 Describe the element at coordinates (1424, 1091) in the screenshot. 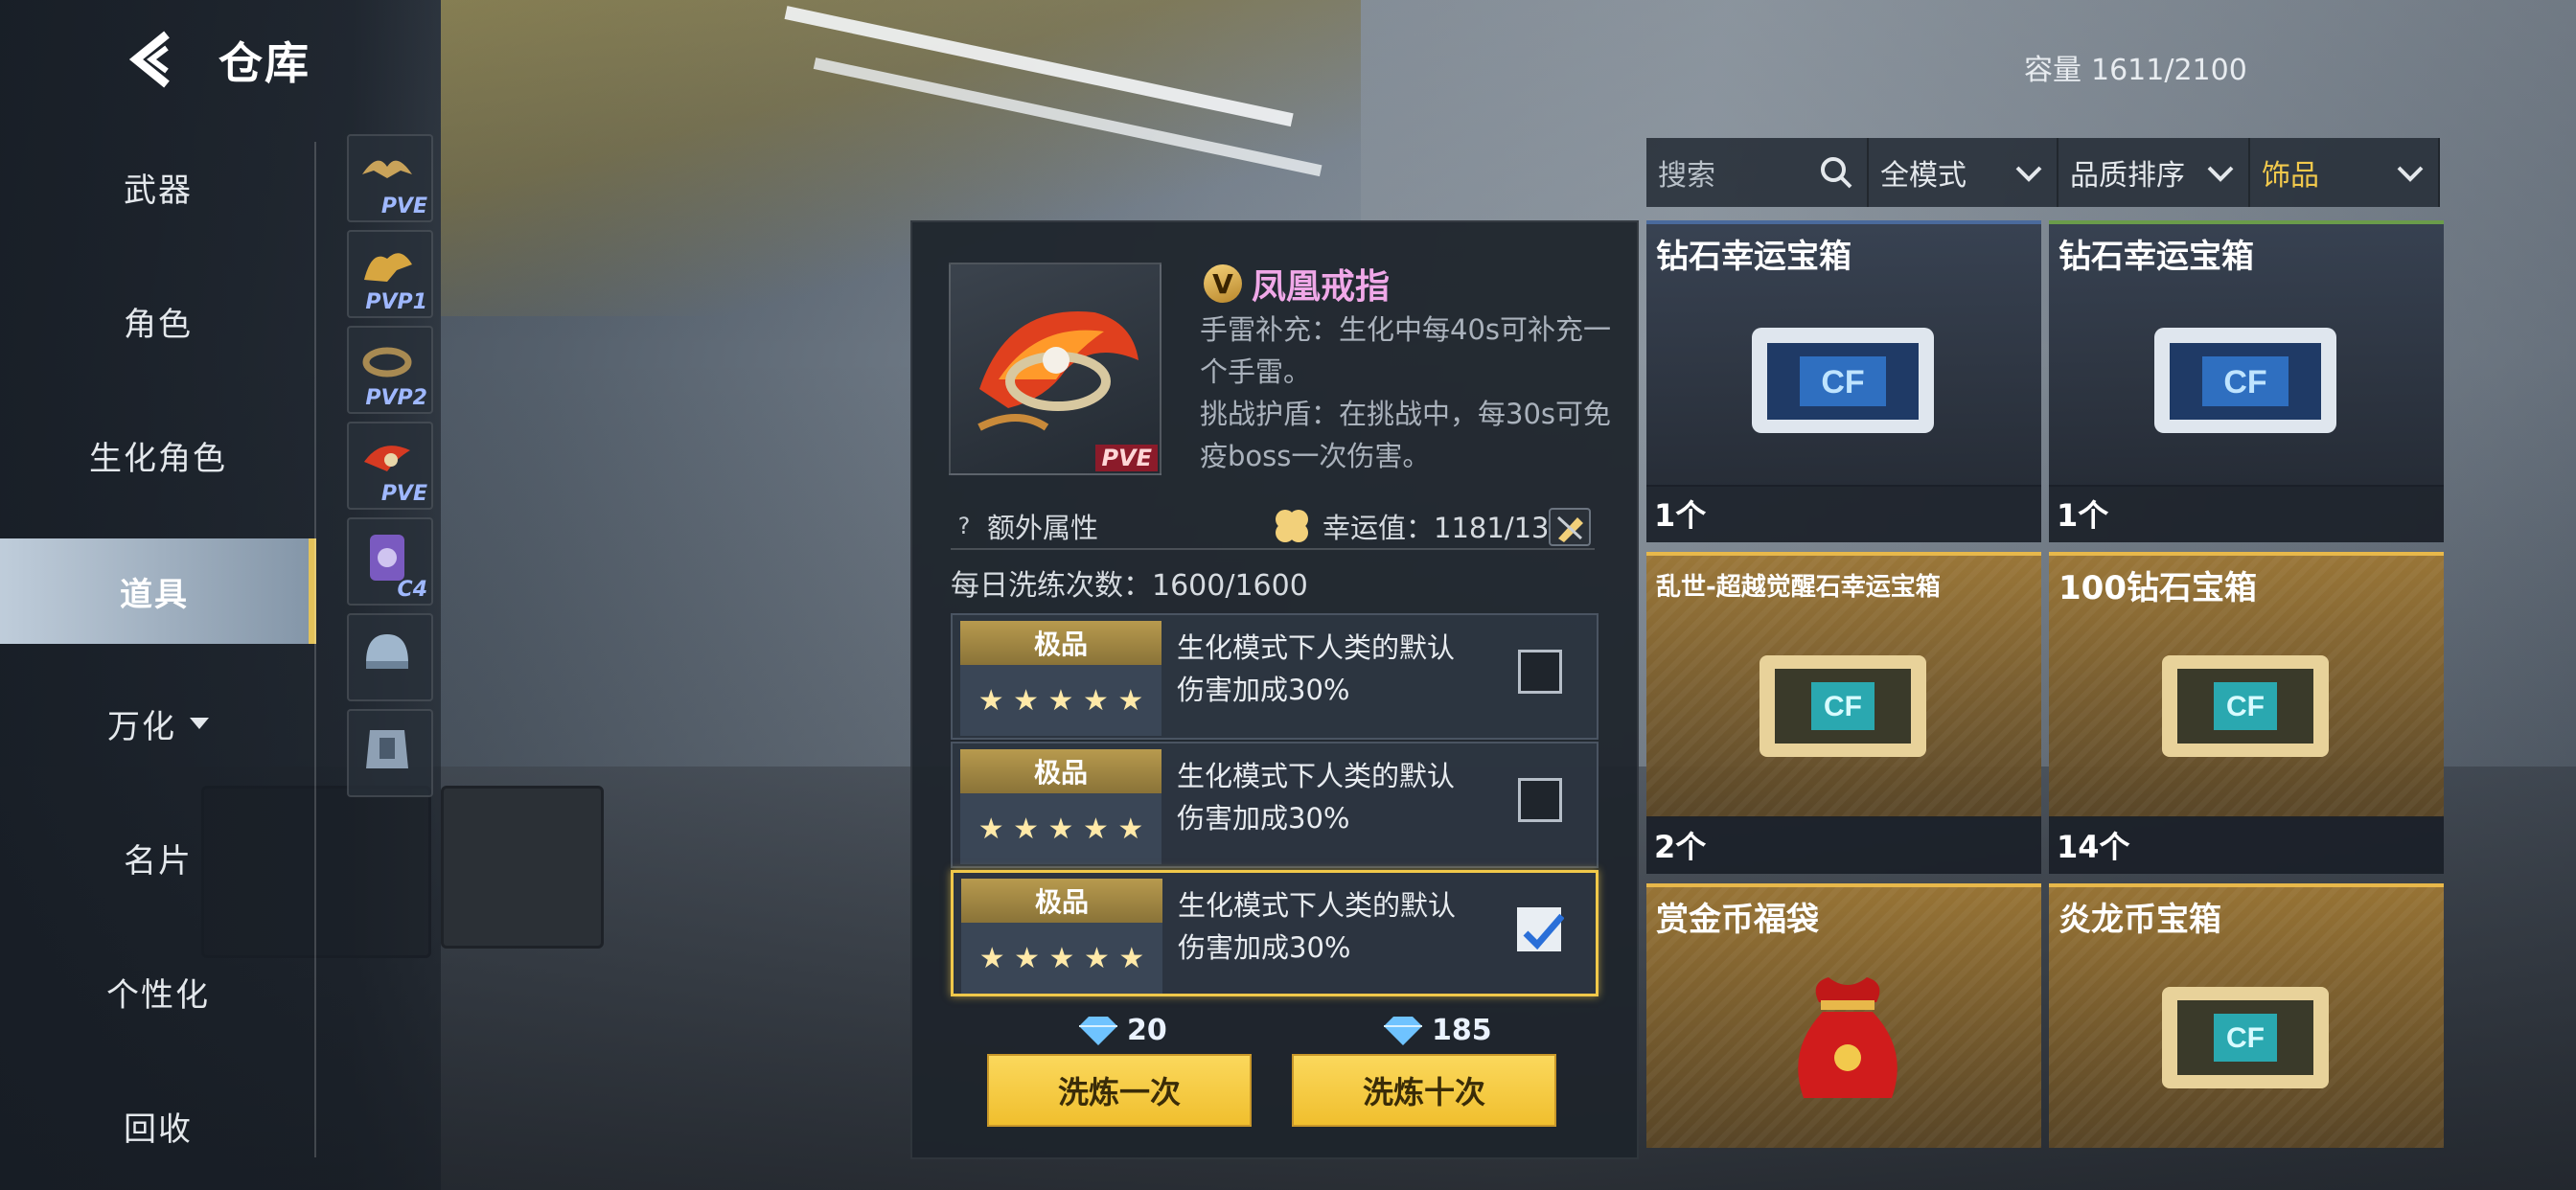

I see `refine-ten-button: 洗炼十次` at that location.